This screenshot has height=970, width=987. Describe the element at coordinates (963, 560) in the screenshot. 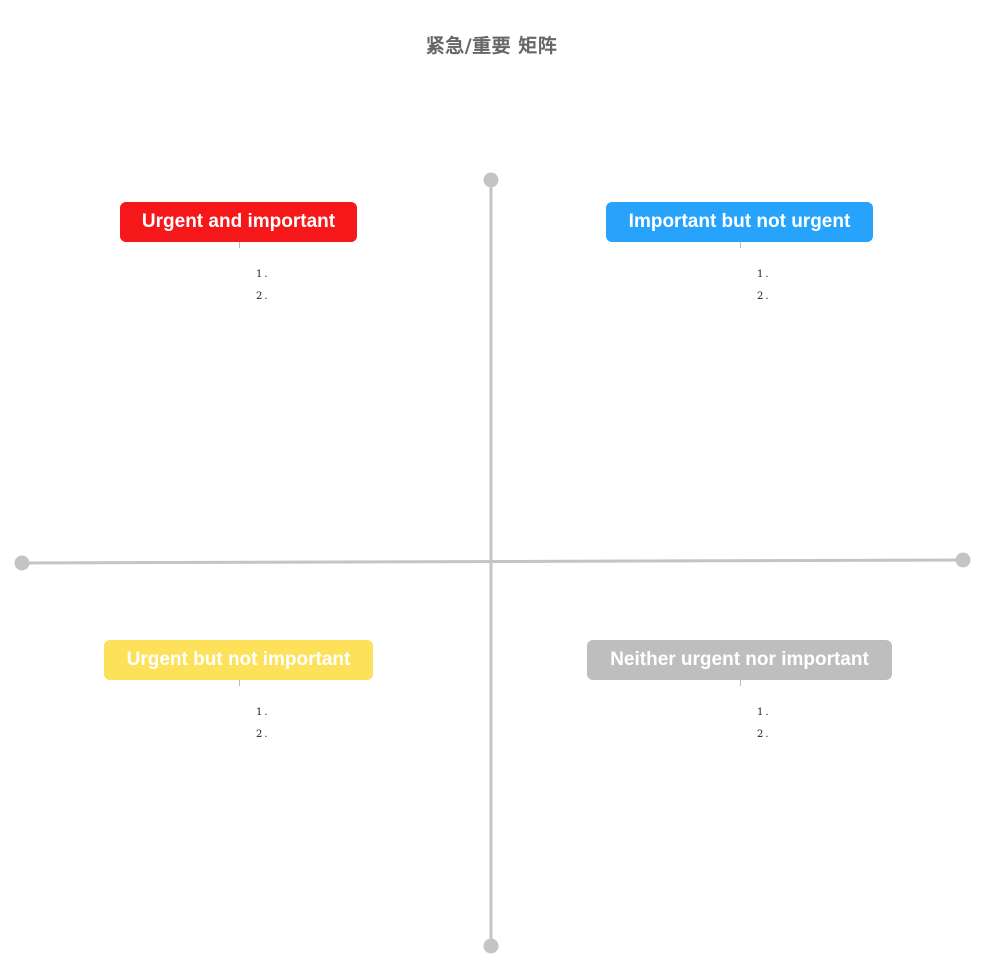

I see `horizontal-axis-right-endpoint` at that location.